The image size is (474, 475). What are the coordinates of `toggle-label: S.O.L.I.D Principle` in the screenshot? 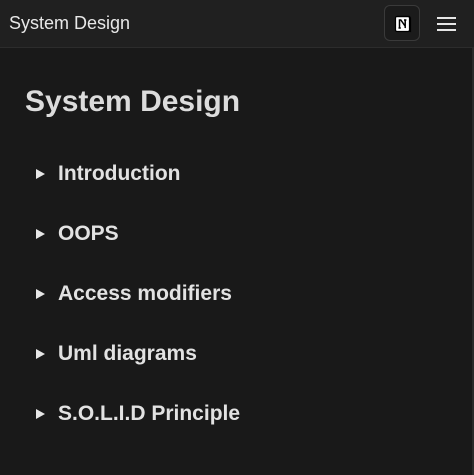 It's located at (149, 414).